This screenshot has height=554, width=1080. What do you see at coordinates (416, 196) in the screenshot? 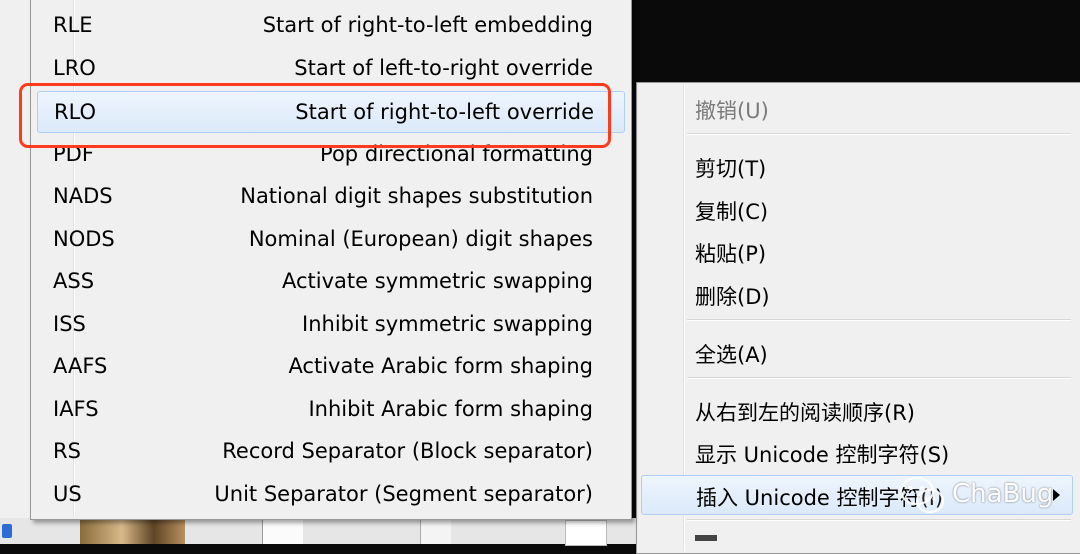
I see `menu-item-description: National digit shapes substitution` at bounding box center [416, 196].